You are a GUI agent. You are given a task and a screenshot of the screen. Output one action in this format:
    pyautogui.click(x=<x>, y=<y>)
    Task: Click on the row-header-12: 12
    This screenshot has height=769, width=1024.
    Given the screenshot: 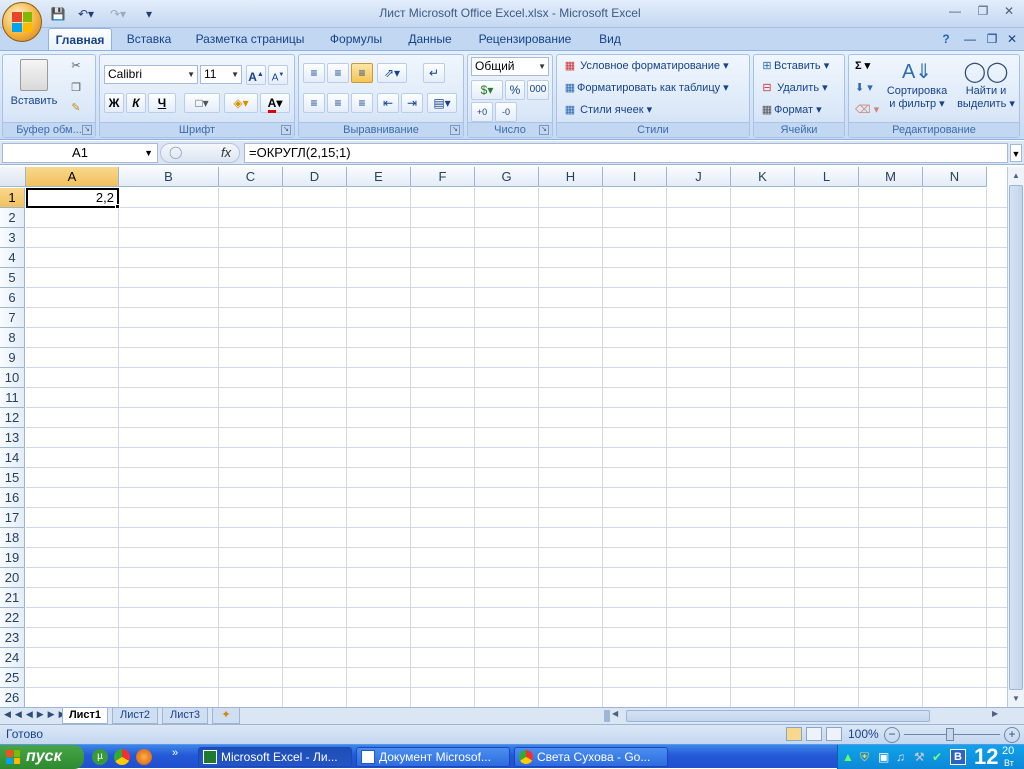 What is the action you would take?
    pyautogui.click(x=12, y=418)
    